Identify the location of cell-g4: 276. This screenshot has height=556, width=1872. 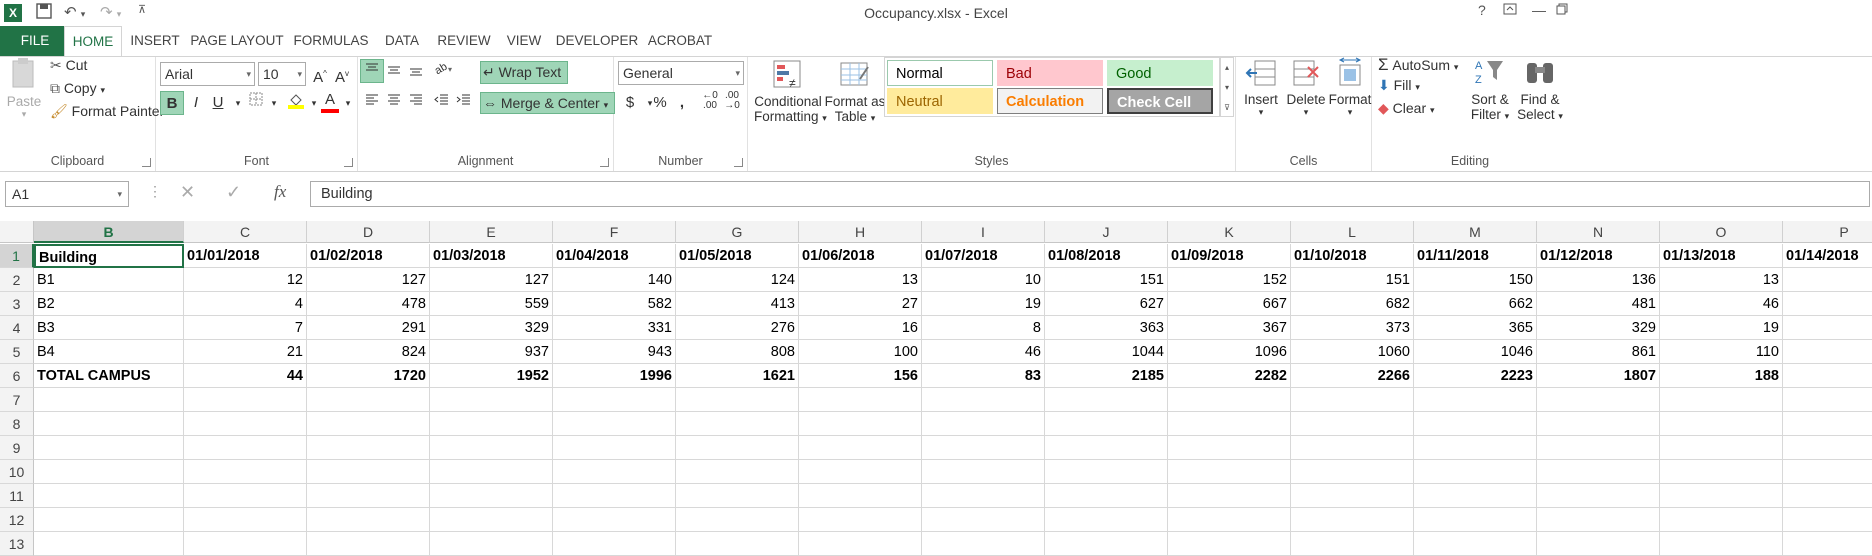
(737, 328).